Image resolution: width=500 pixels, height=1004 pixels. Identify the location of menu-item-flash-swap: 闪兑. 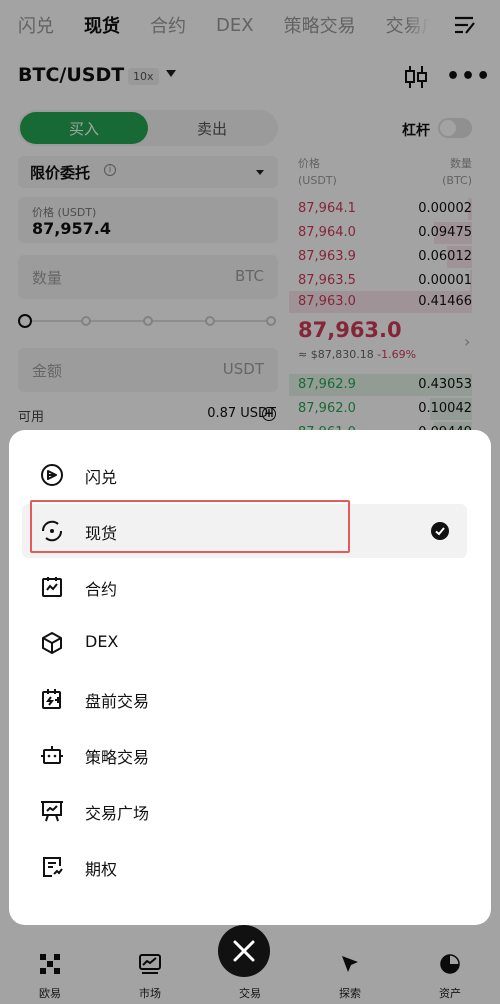
(244, 475).